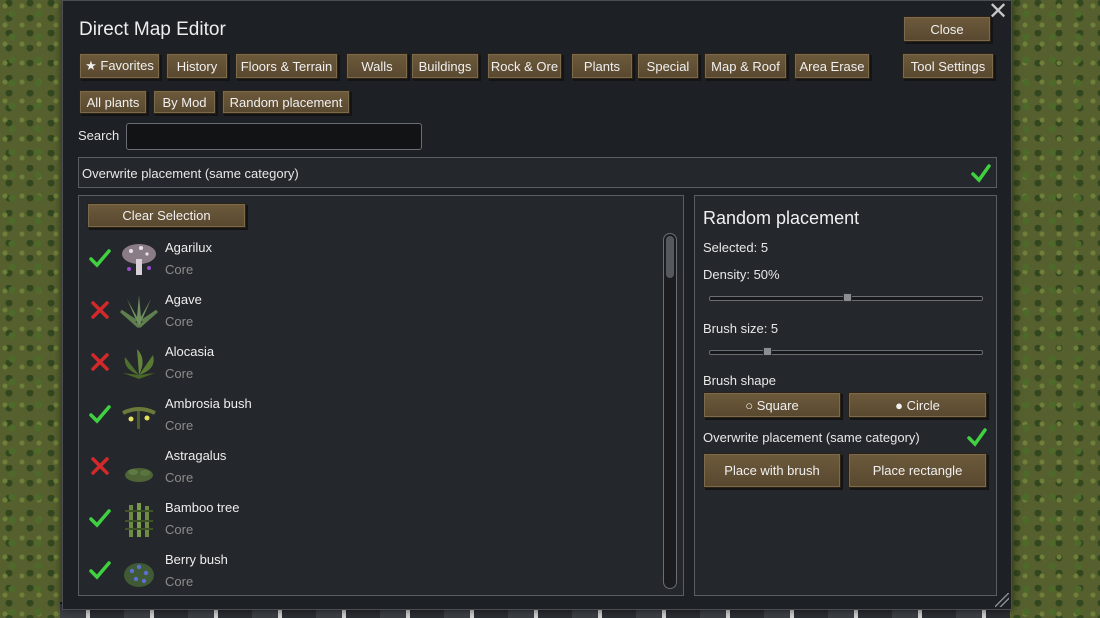 The image size is (1100, 618). I want to click on plant-name: Astragalus, so click(196, 455).